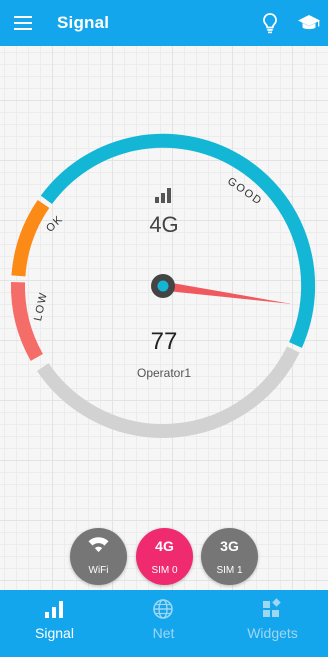 The width and height of the screenshot is (328, 657). I want to click on gauge-arc-inactive, so click(168, 392).